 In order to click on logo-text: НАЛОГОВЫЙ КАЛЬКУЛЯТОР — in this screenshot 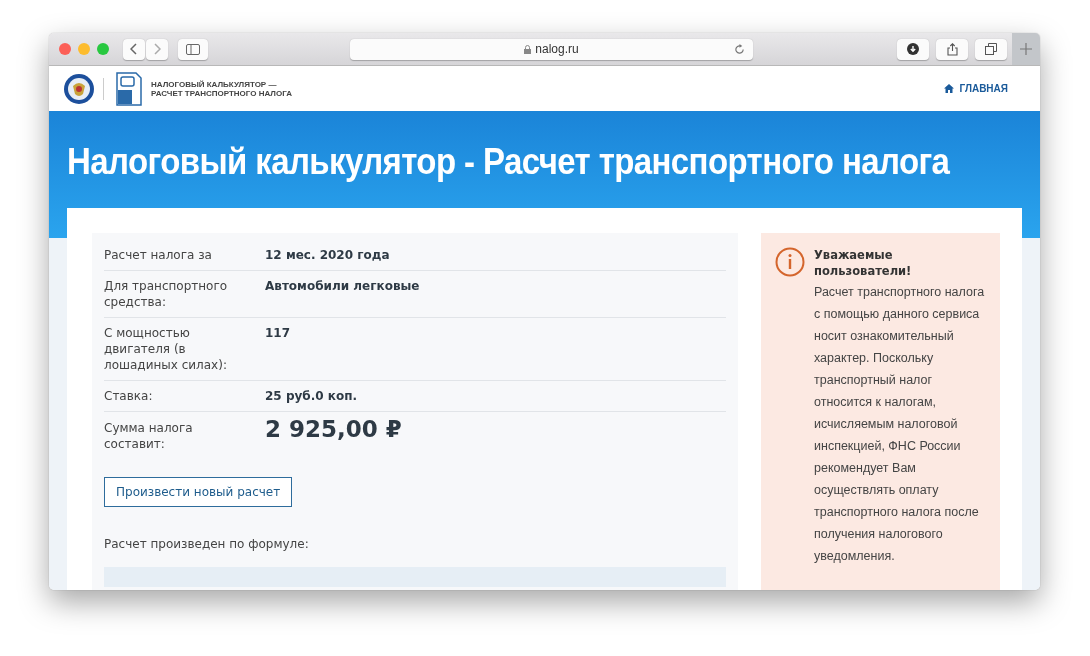, I will do `click(214, 84)`.